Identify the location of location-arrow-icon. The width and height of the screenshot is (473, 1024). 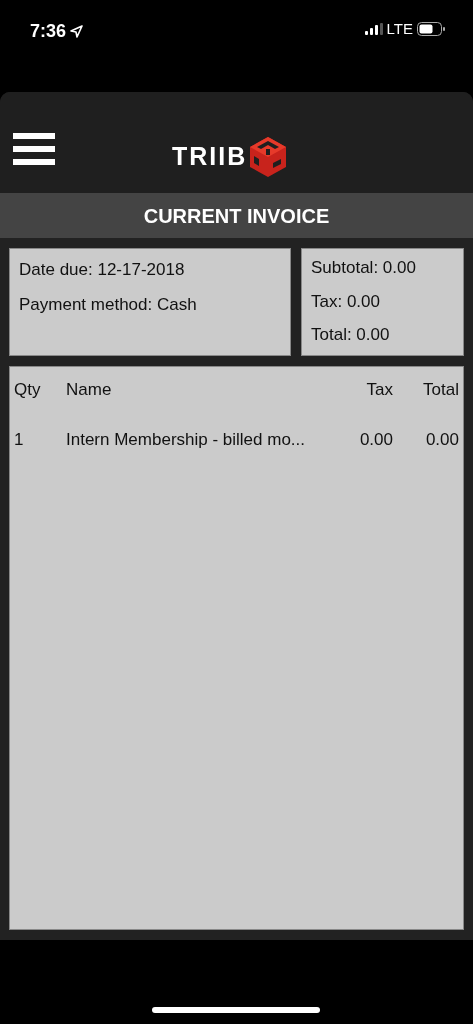
(77, 31).